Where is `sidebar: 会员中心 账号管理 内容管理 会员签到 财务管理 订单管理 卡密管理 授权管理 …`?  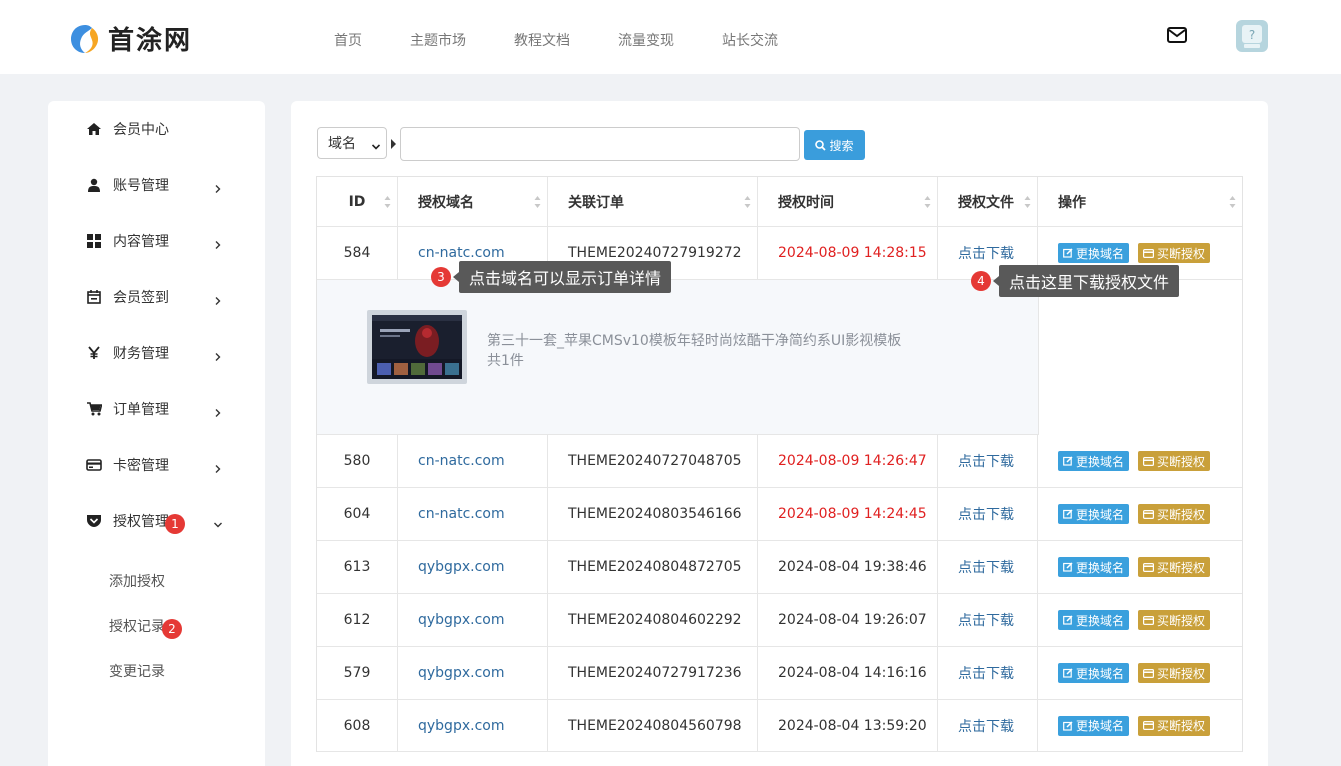 sidebar: 会员中心 账号管理 内容管理 会员签到 财务管理 订单管理 卡密管理 授权管理 … is located at coordinates (156, 433).